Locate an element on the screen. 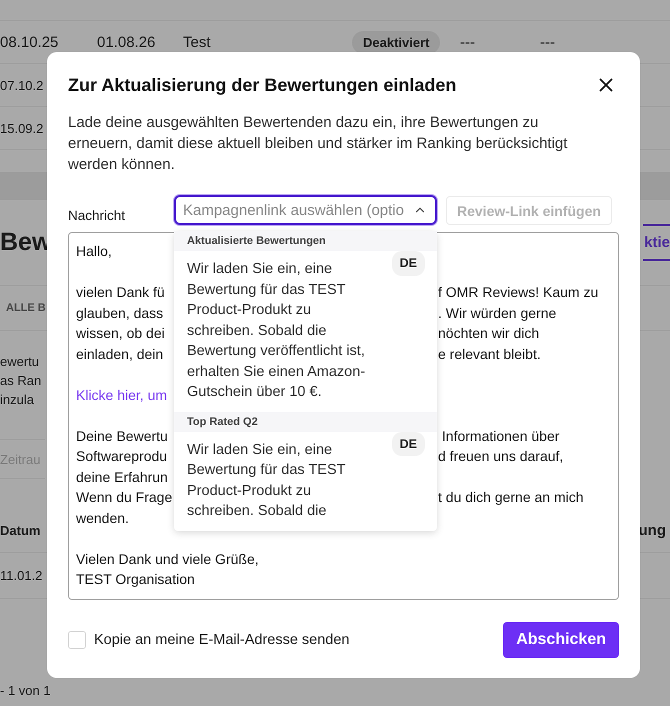 The image size is (670, 706). field-label: Nachricht is located at coordinates (97, 216).